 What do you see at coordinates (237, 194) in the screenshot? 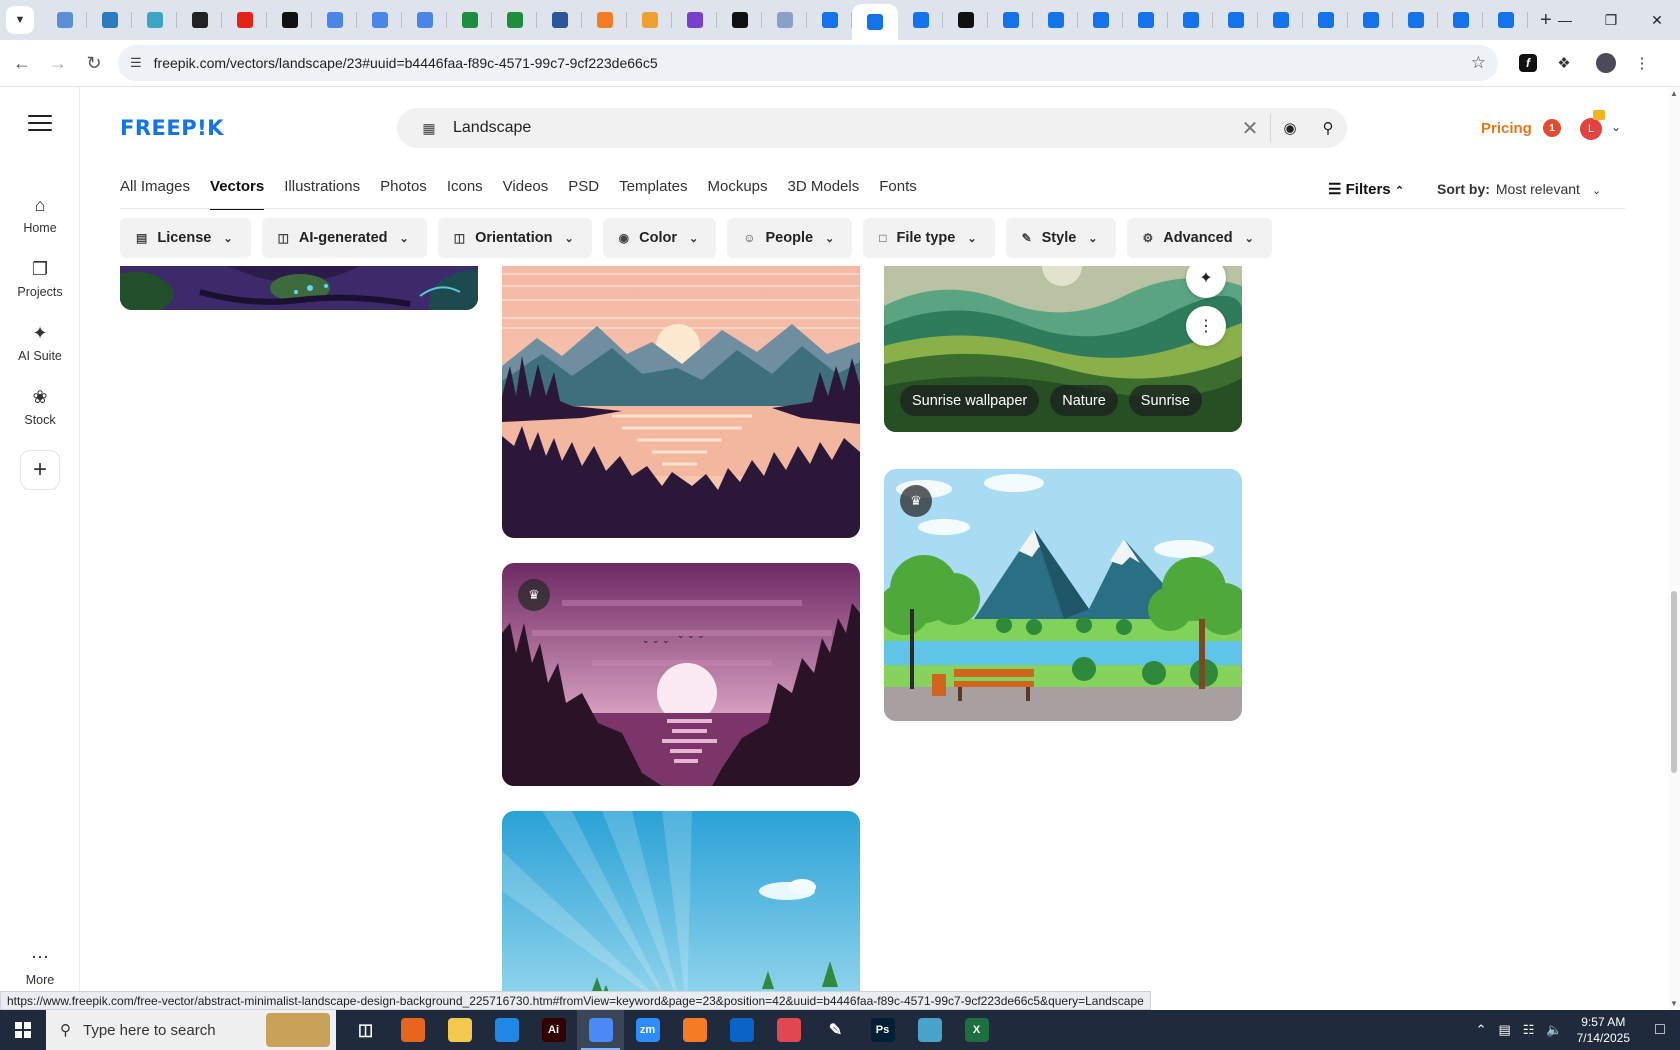
I see `tab-vectors: Vectors` at bounding box center [237, 194].